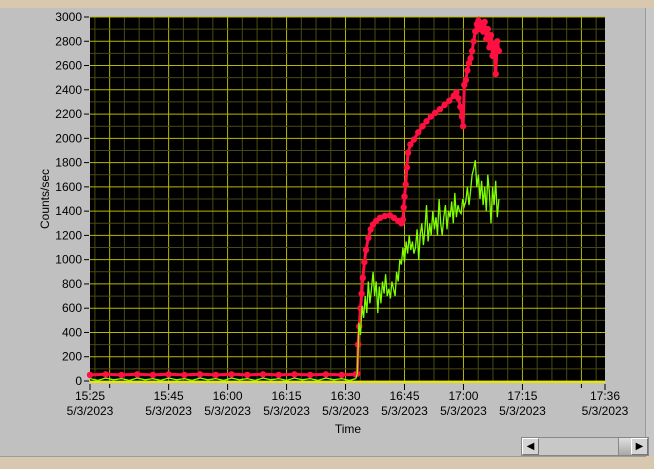 This screenshot has height=469, width=654. I want to click on x-tick-time: 16:30, so click(346, 396).